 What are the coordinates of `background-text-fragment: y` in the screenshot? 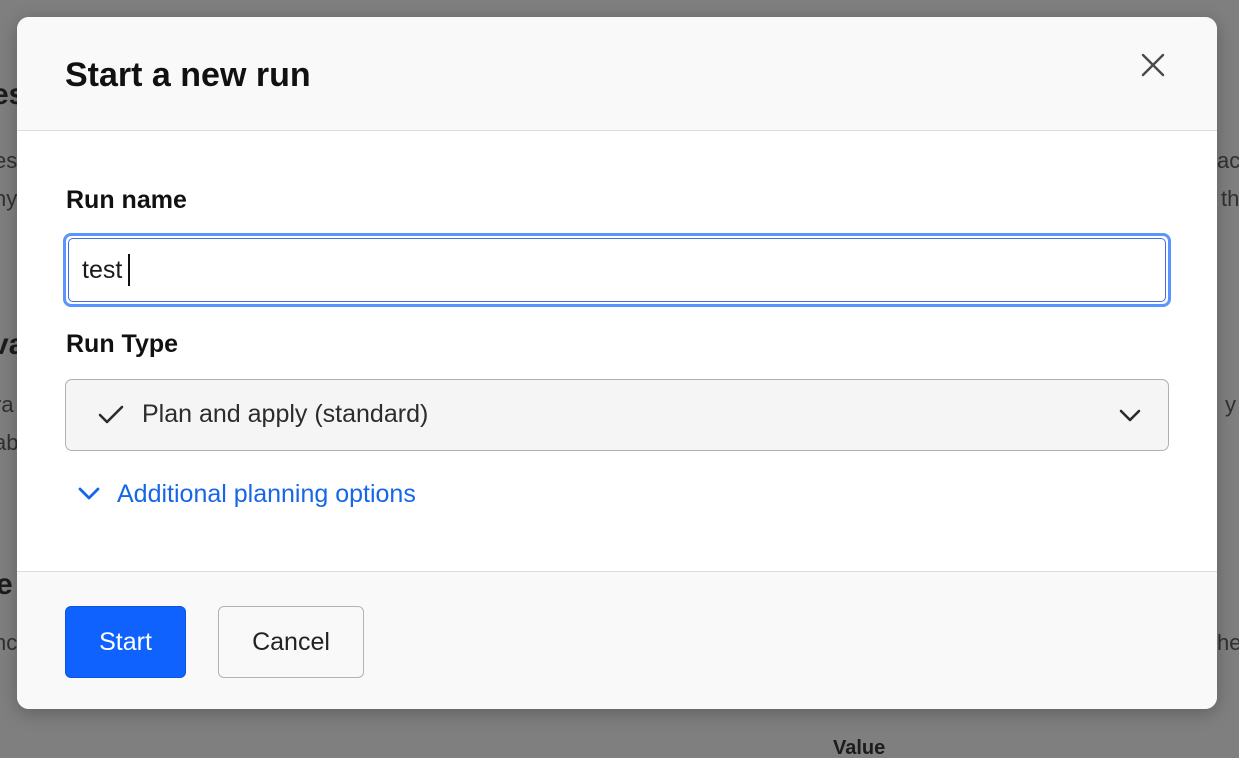 It's located at (1230, 404).